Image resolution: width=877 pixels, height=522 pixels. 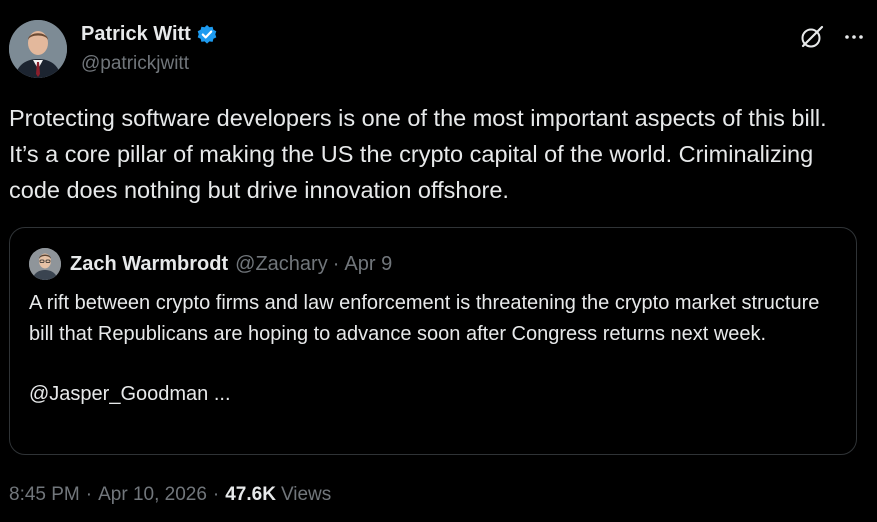 I want to click on author-name-row: Patrick Witt, so click(x=149, y=34).